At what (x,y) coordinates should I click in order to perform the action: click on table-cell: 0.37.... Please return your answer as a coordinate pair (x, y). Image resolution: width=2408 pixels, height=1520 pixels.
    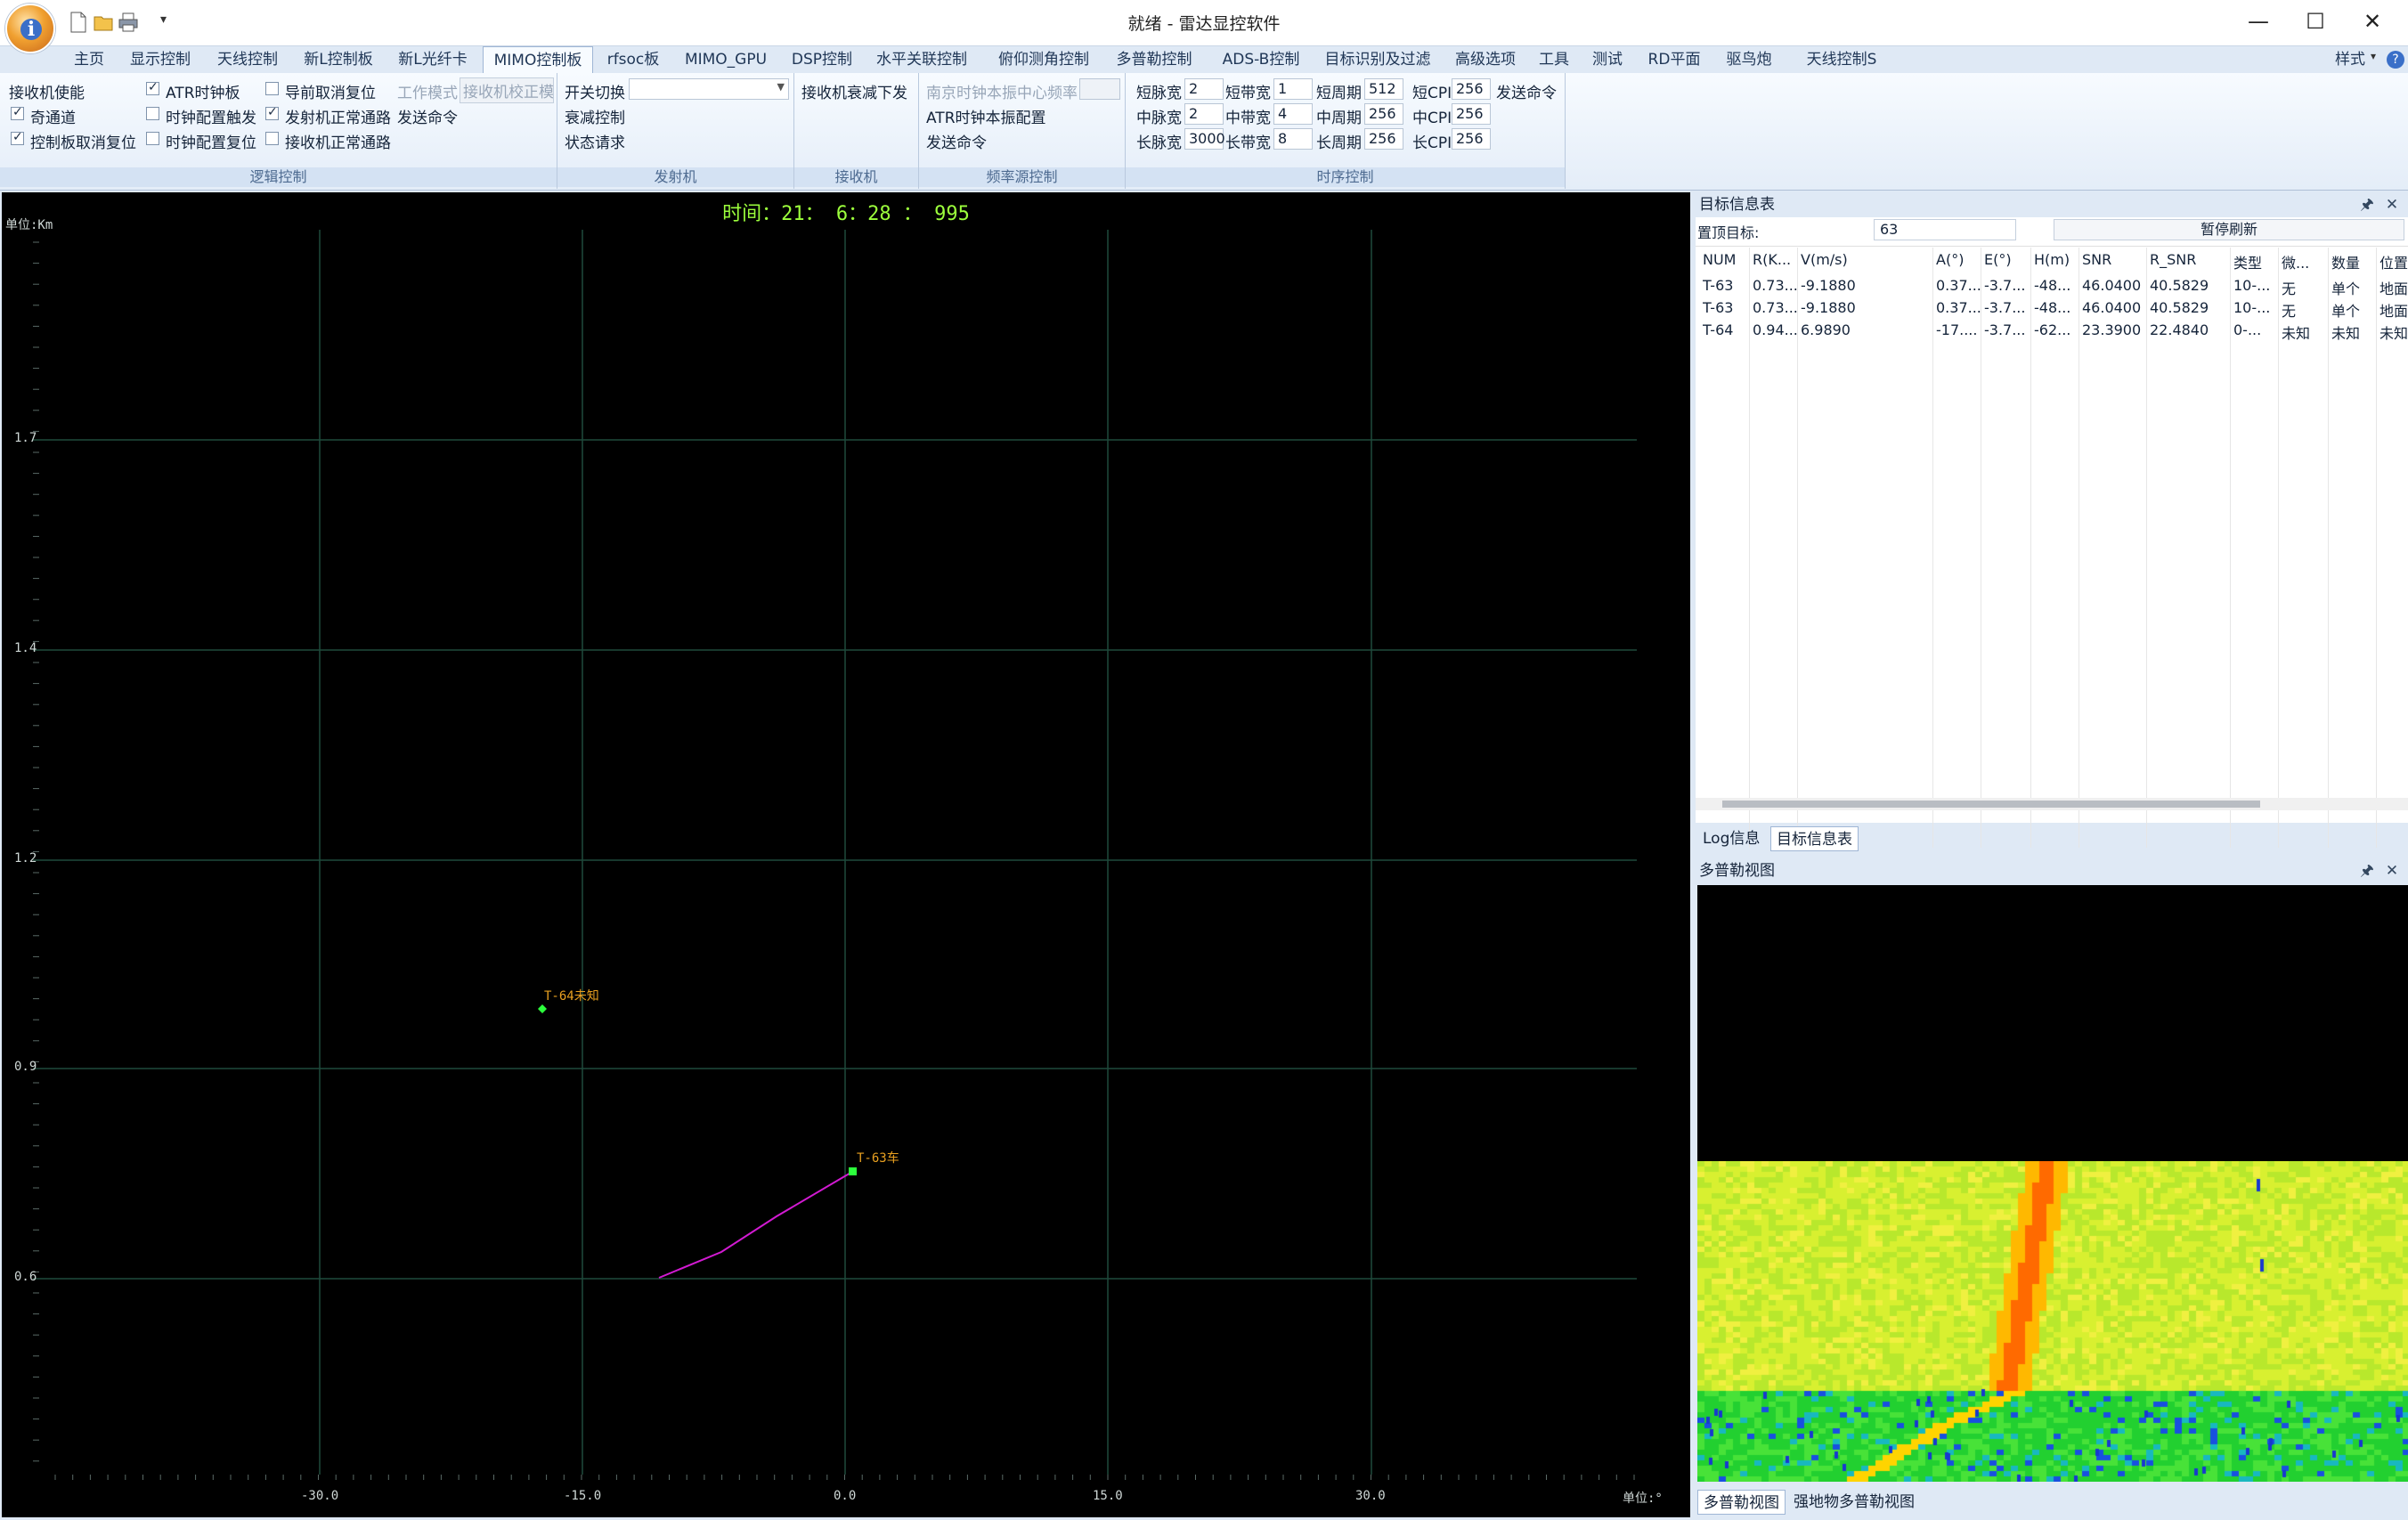
    Looking at the image, I should click on (1958, 307).